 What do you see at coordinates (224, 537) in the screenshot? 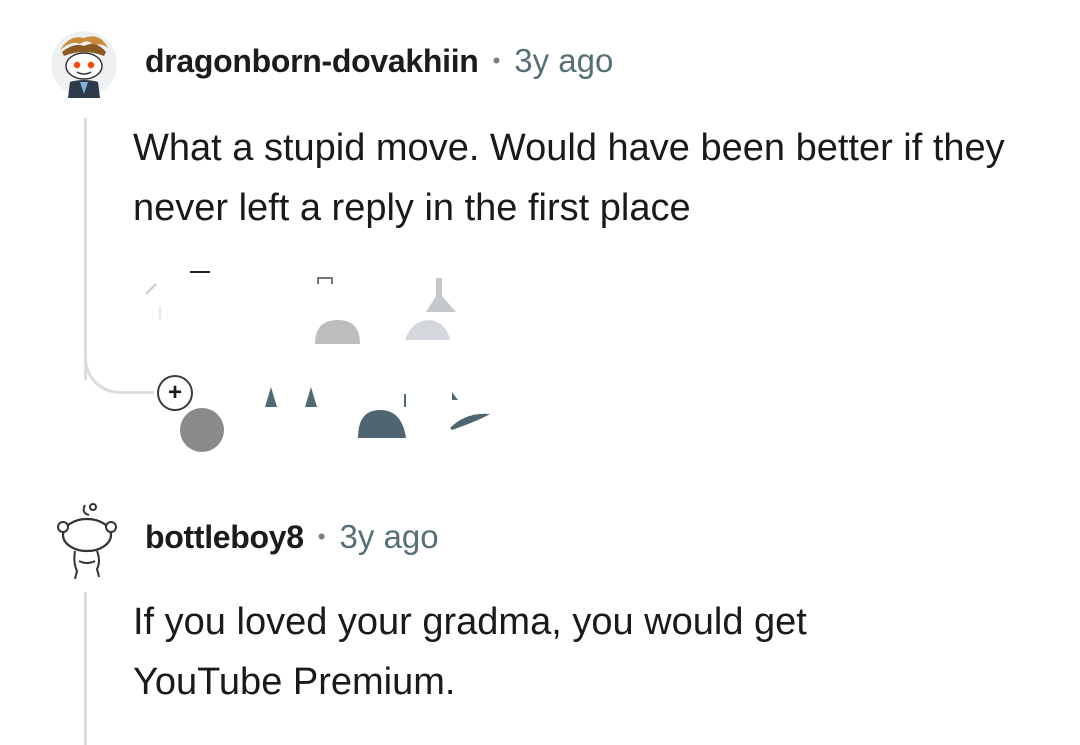
I see `username: bottleboy8` at bounding box center [224, 537].